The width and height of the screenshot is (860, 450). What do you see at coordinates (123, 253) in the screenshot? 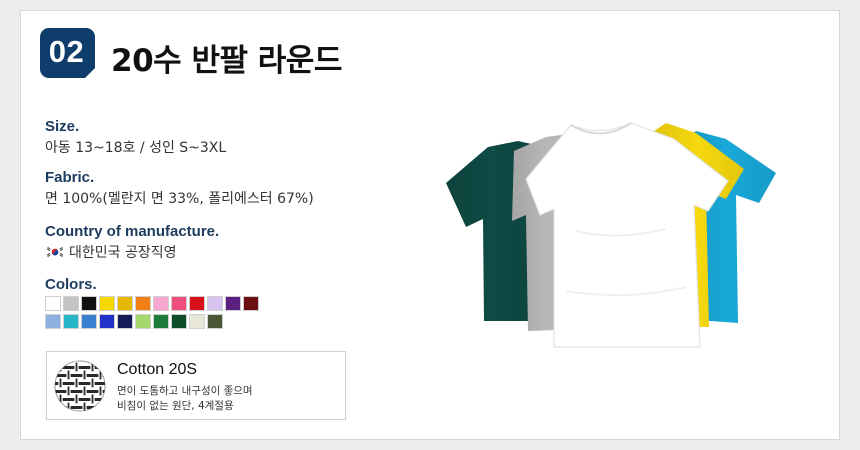
I see `spec-country-value: 대한민국 공장직영` at bounding box center [123, 253].